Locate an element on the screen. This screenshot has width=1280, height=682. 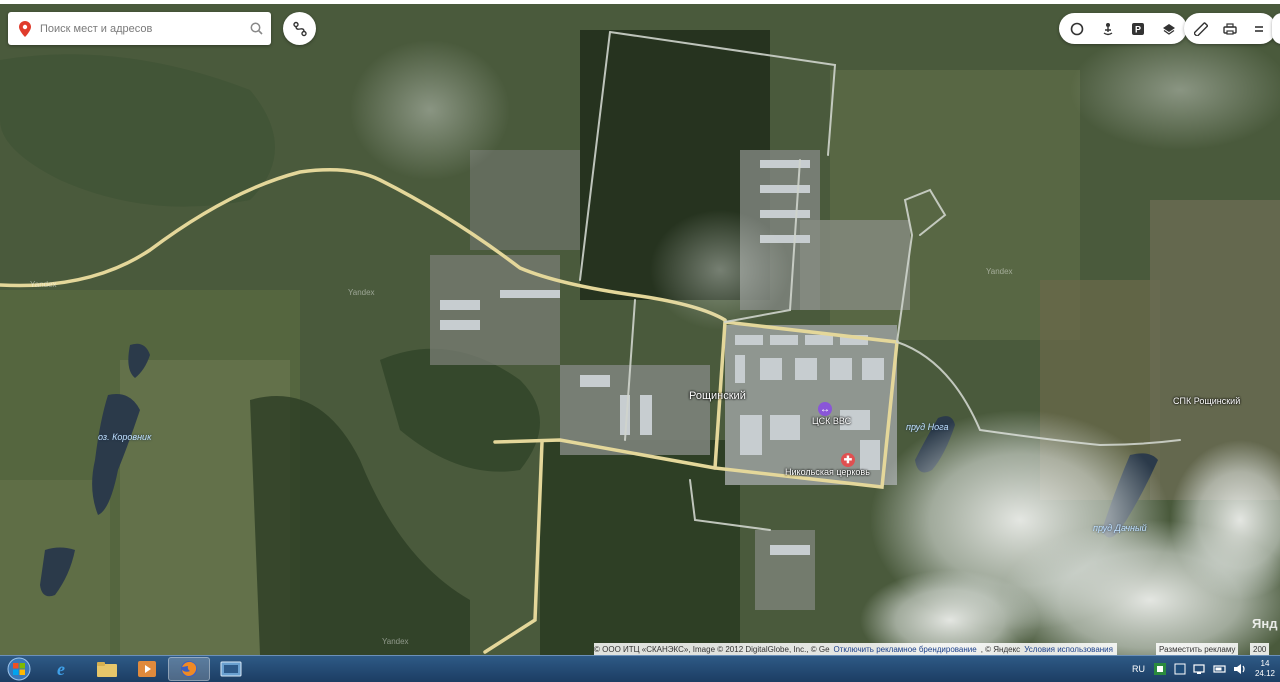
search-box: Поиск мест и адресов is located at coordinates (139, 28).